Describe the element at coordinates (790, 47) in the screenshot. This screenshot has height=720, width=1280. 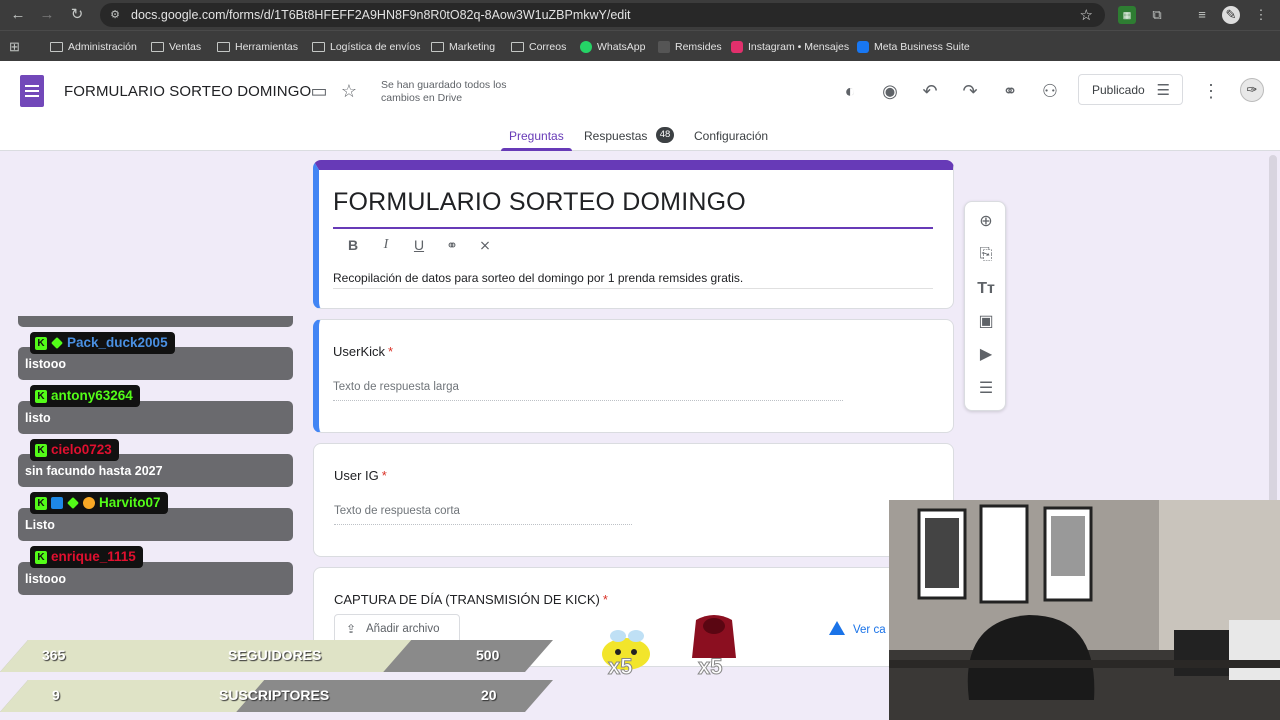
I see `bookmark-instagram: Instagram • Mensajes` at that location.